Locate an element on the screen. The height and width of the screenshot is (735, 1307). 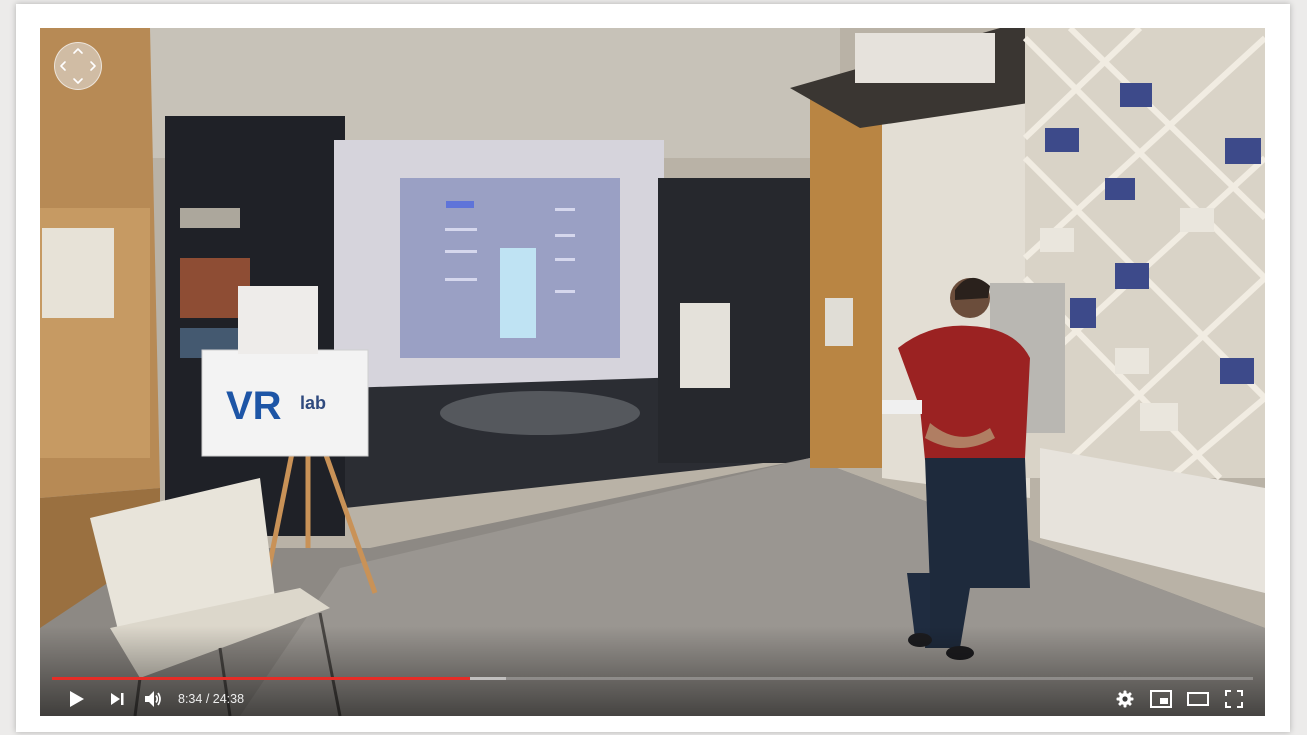
sign-vr-text: VR is located at coordinates (254, 406).